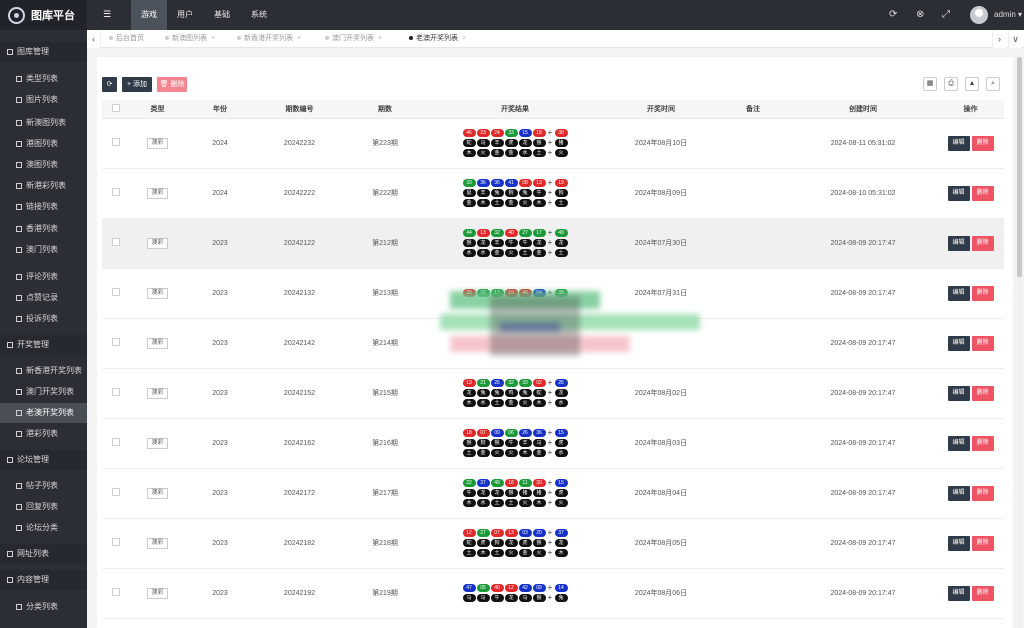  I want to click on sidebar-item: 澳门列表, so click(43, 250).